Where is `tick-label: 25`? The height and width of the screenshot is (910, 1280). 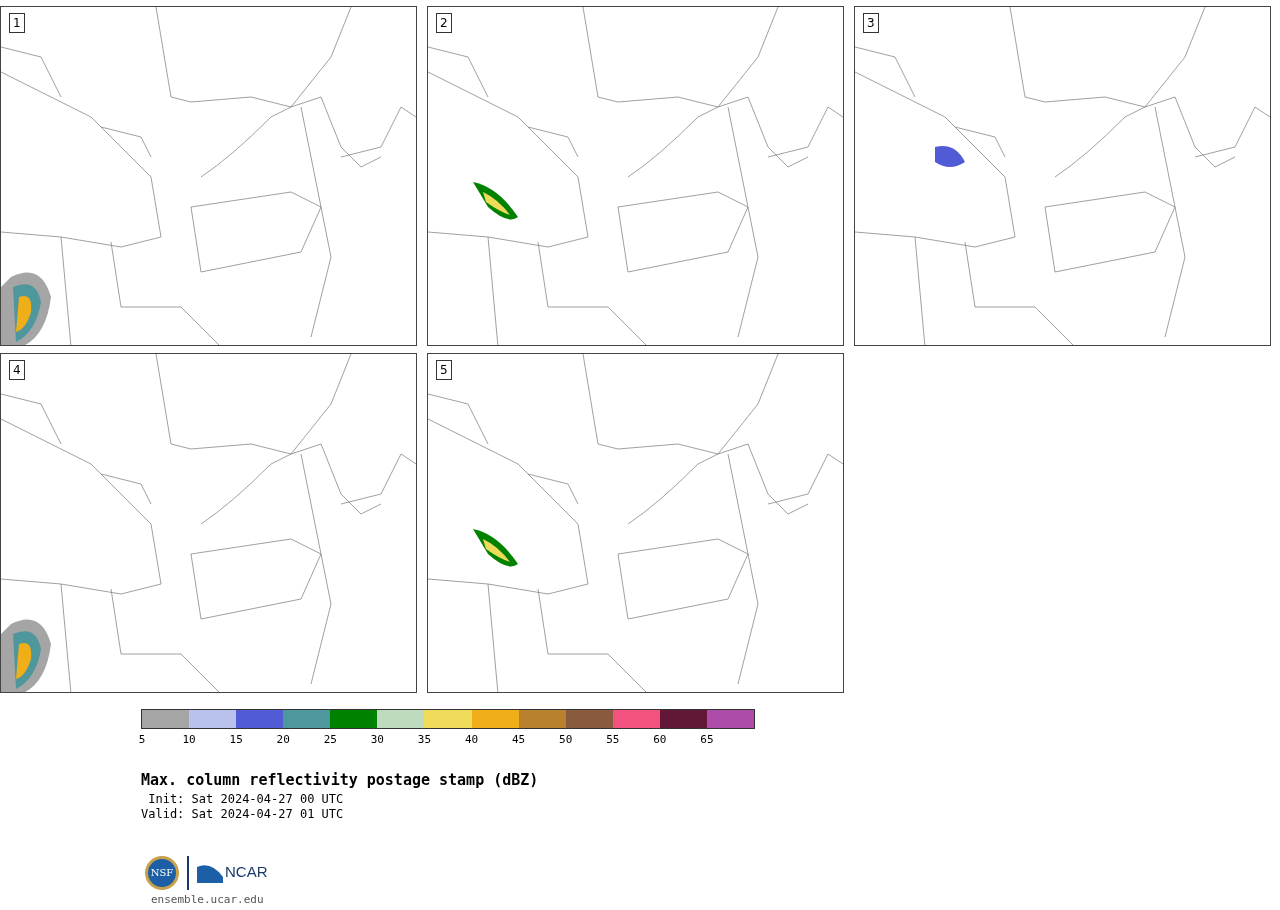 tick-label: 25 is located at coordinates (330, 740).